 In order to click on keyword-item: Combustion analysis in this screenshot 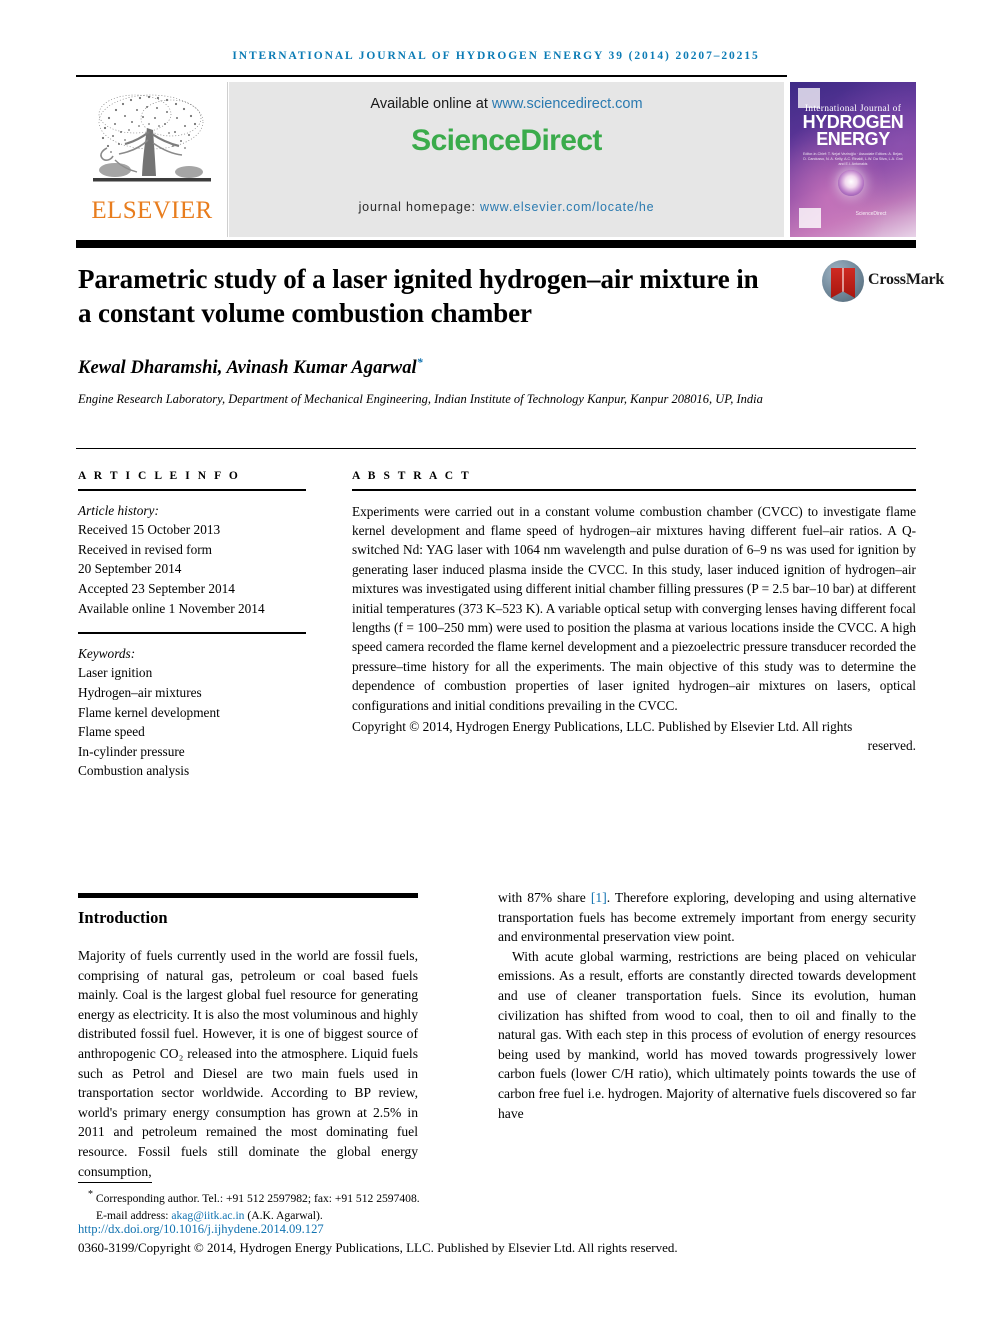, I will do `click(134, 771)`.